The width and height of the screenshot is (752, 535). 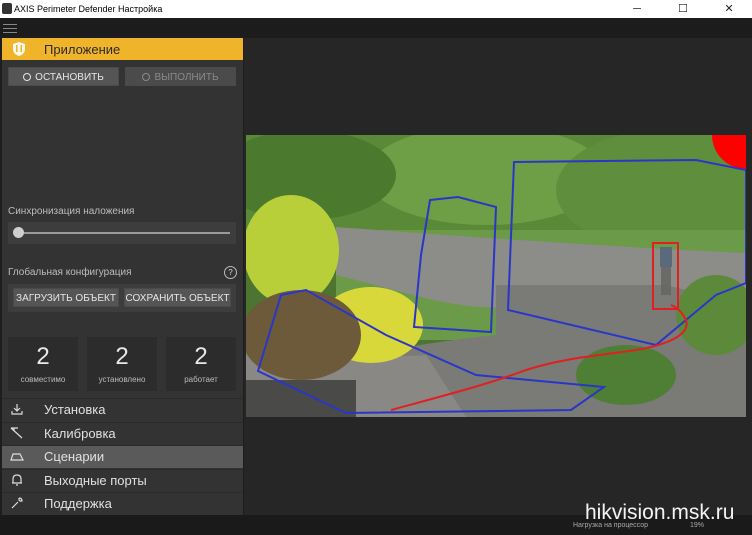 What do you see at coordinates (683, 9) in the screenshot?
I see `maximize-button: ☐` at bounding box center [683, 9].